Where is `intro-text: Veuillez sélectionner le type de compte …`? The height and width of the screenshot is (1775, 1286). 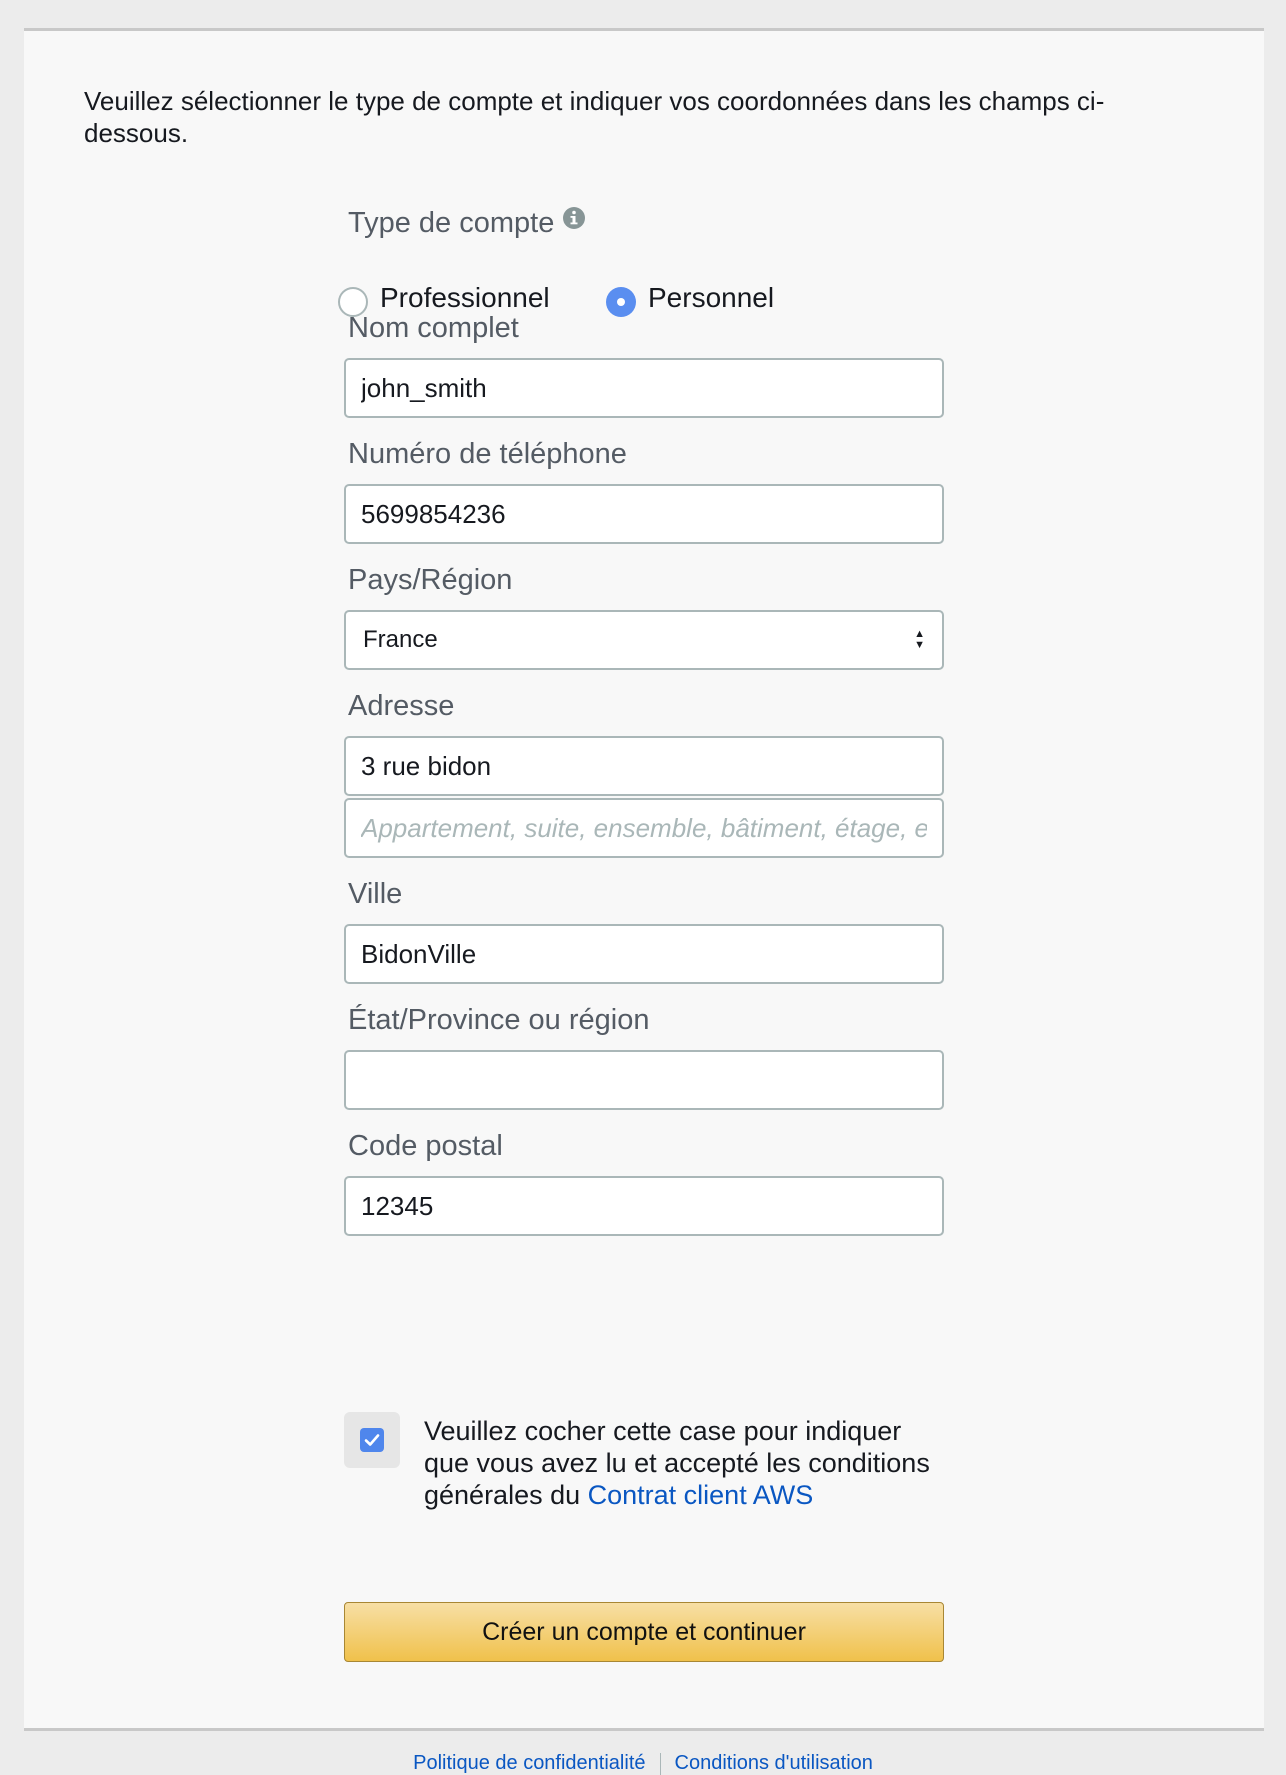
intro-text: Veuillez sélectionner le type de compte … is located at coordinates (594, 117).